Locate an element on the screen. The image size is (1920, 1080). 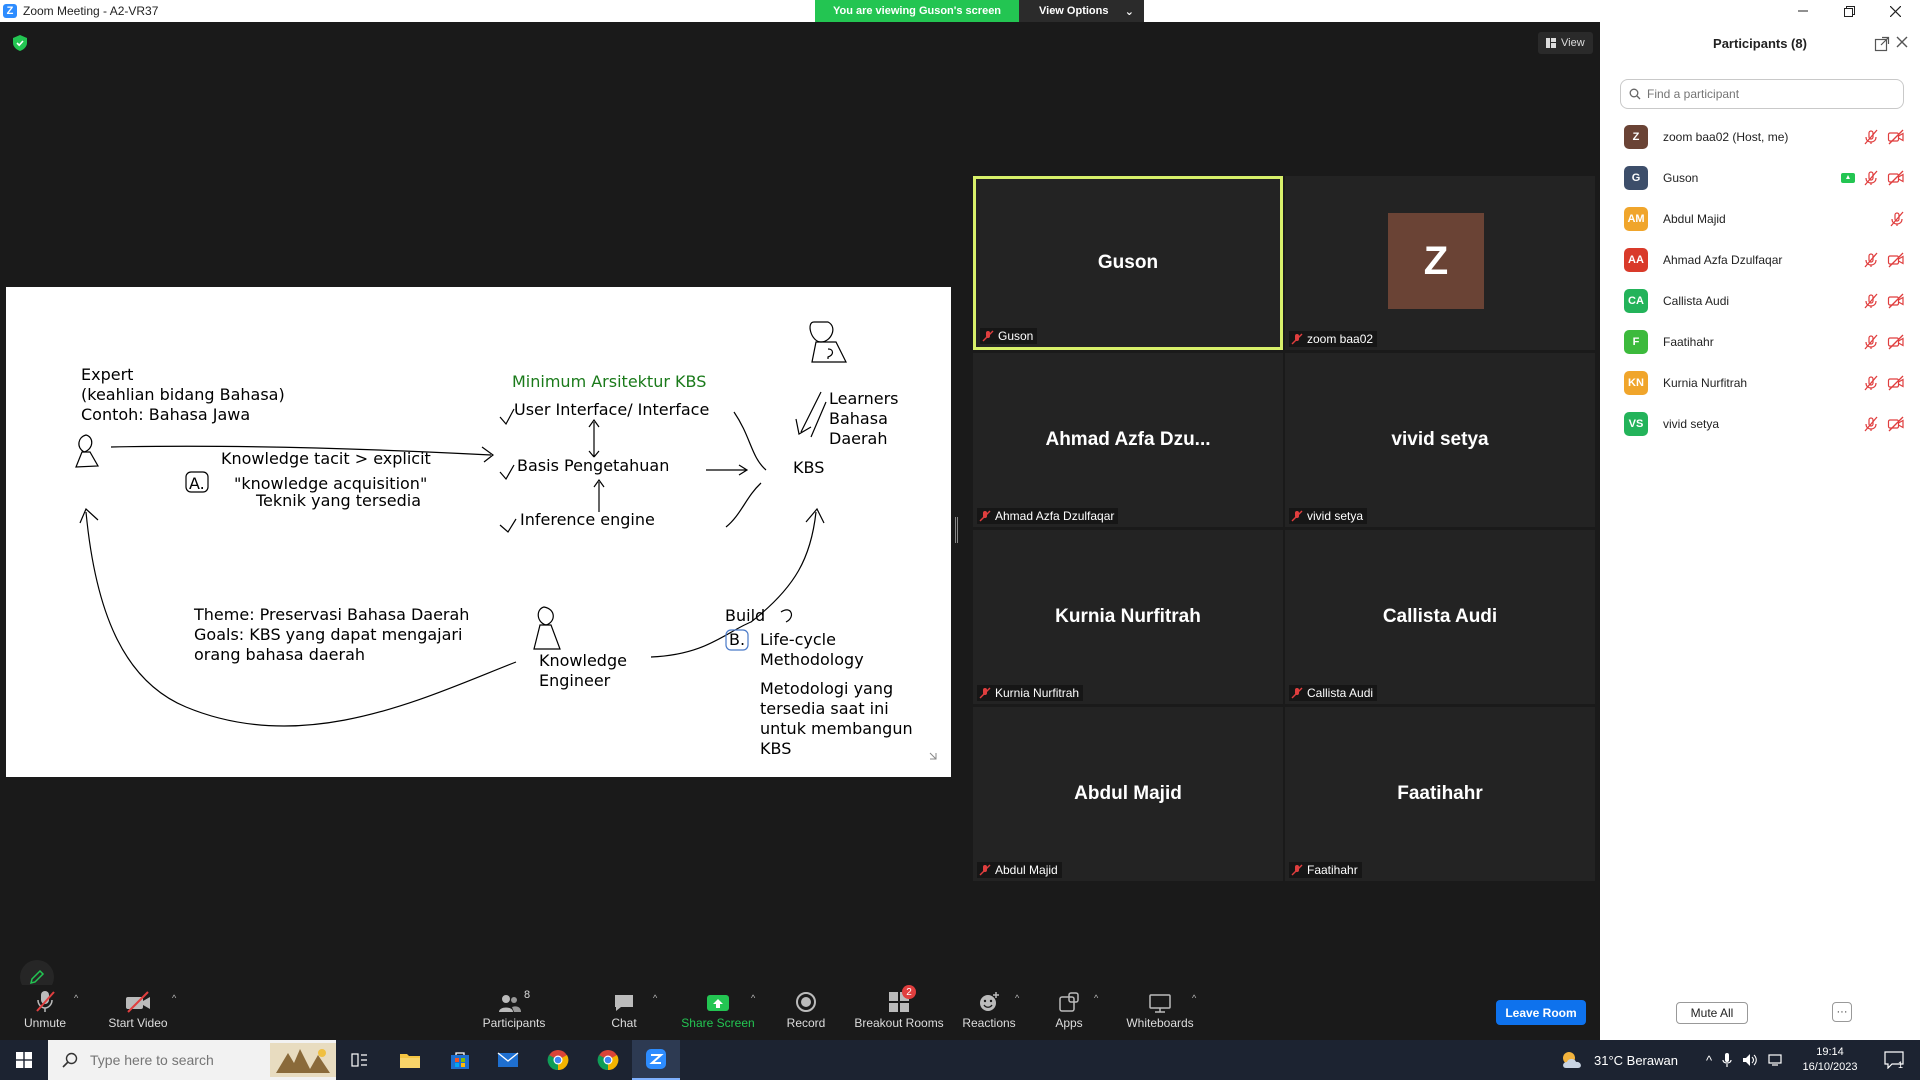
share-options-caret: ^ is located at coordinates (753, 998).